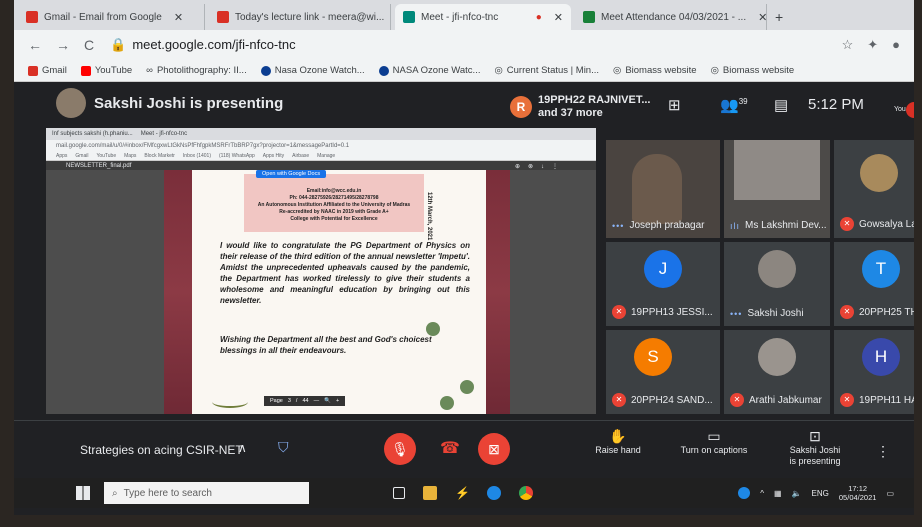 This screenshot has width=922, height=527. Describe the element at coordinates (815, 436) in the screenshot. I see `present-icon: ⊡` at that location.